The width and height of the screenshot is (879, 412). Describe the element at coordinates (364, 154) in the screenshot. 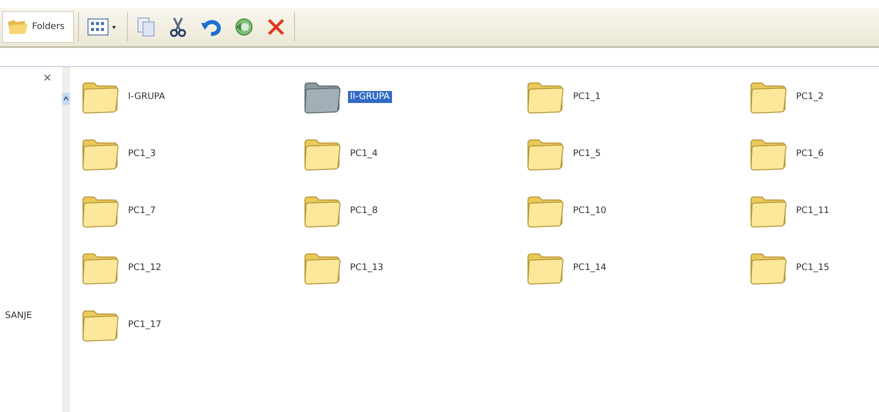

I see `folder-name: PC1_4` at that location.